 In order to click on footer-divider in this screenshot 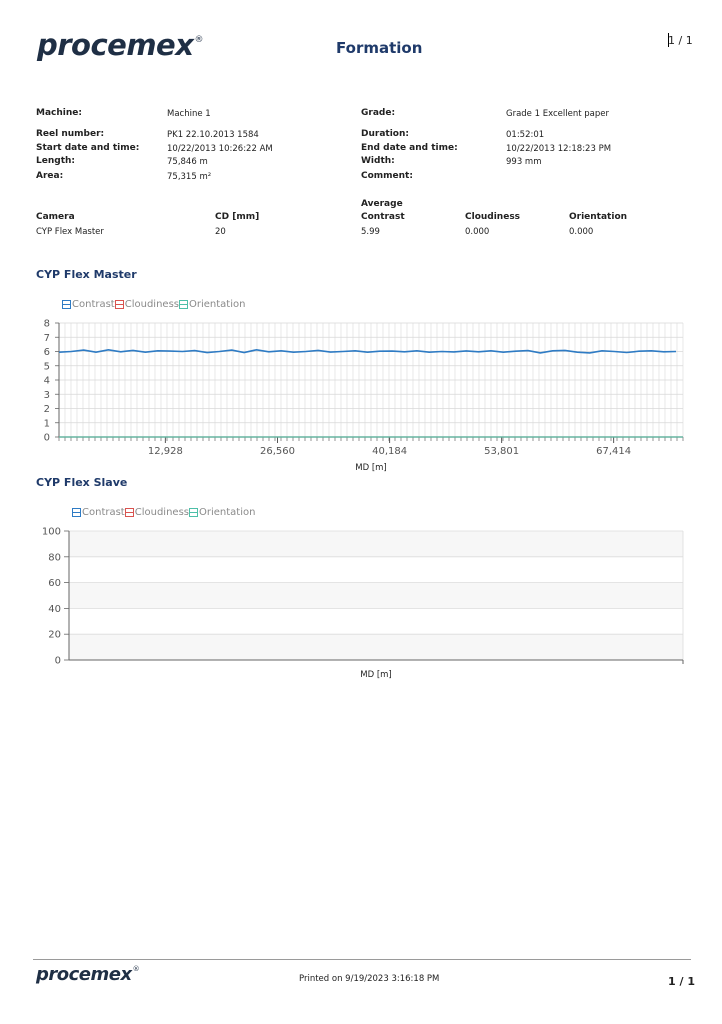, I will do `click(362, 959)`.